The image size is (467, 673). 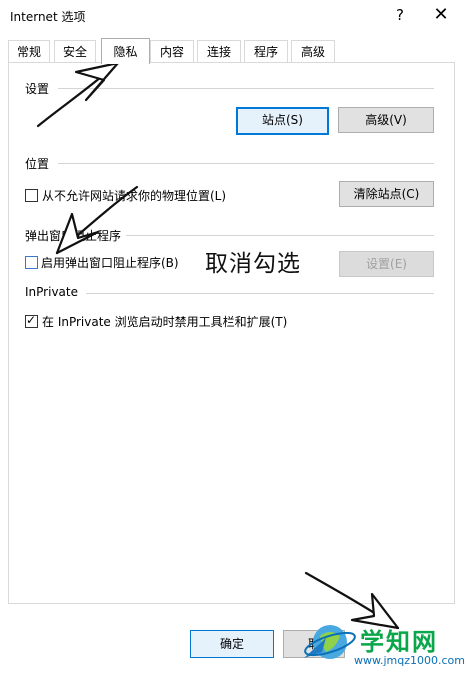 What do you see at coordinates (386, 194) in the screenshot?
I see `clear-sites-button: 清除站点(C)` at bounding box center [386, 194].